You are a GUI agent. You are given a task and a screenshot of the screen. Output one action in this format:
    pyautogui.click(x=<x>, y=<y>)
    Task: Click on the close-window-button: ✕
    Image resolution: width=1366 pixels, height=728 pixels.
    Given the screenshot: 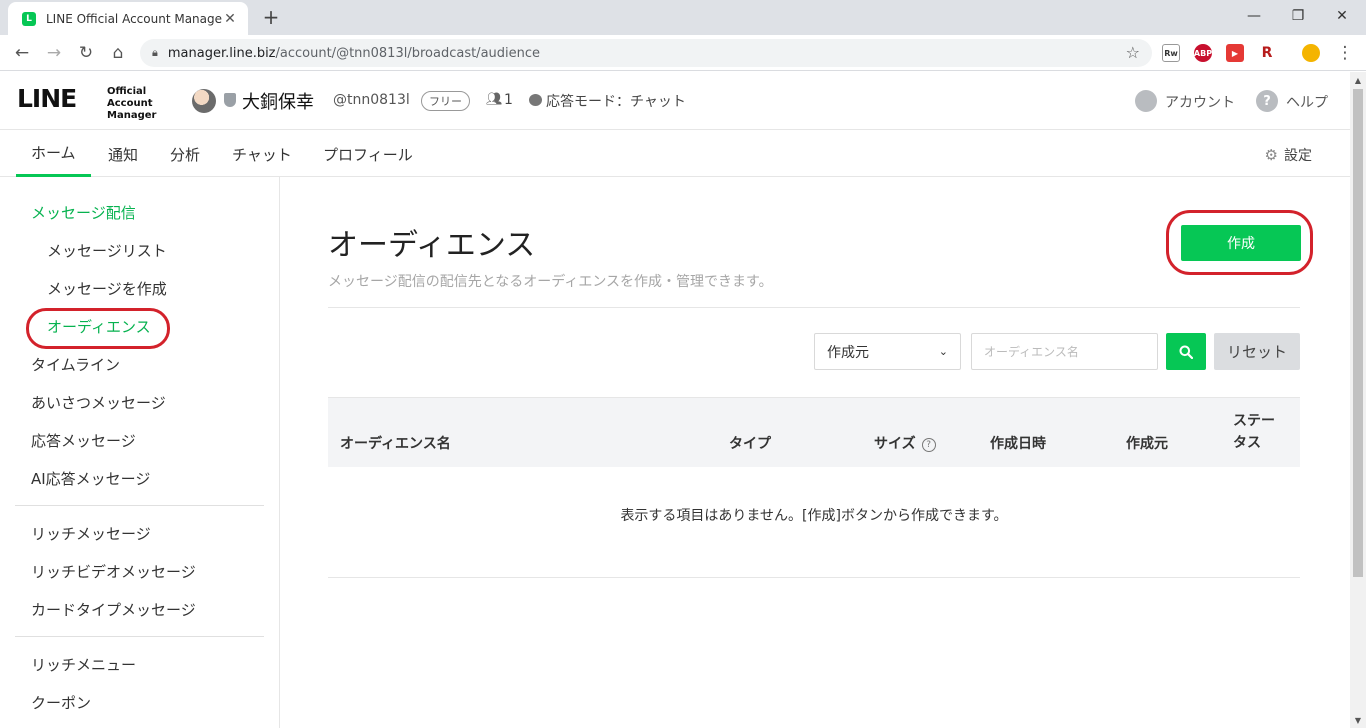 What is the action you would take?
    pyautogui.click(x=1342, y=16)
    